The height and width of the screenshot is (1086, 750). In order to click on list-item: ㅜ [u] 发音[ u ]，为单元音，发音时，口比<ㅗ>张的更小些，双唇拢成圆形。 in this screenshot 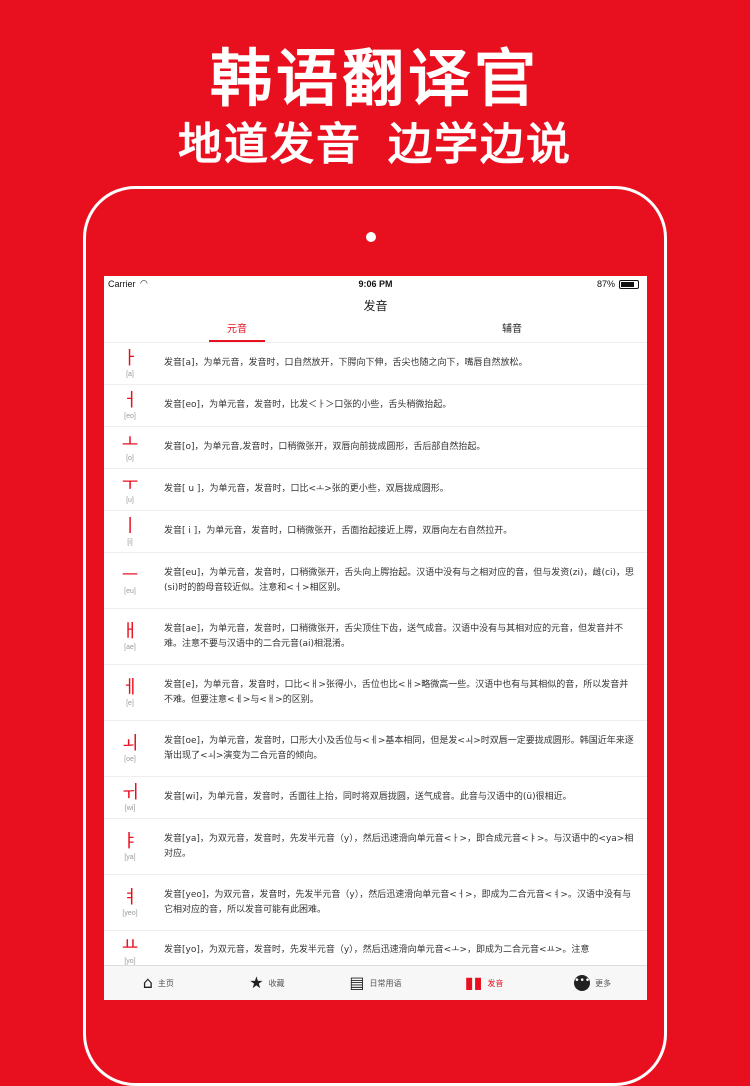, I will do `click(375, 490)`.